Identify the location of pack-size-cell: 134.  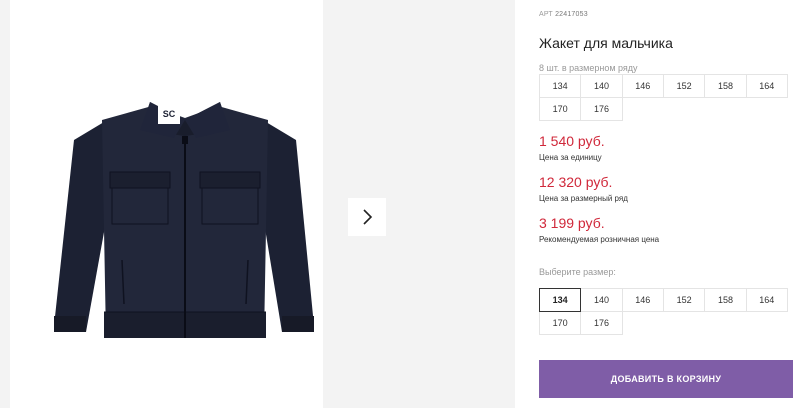
(560, 86).